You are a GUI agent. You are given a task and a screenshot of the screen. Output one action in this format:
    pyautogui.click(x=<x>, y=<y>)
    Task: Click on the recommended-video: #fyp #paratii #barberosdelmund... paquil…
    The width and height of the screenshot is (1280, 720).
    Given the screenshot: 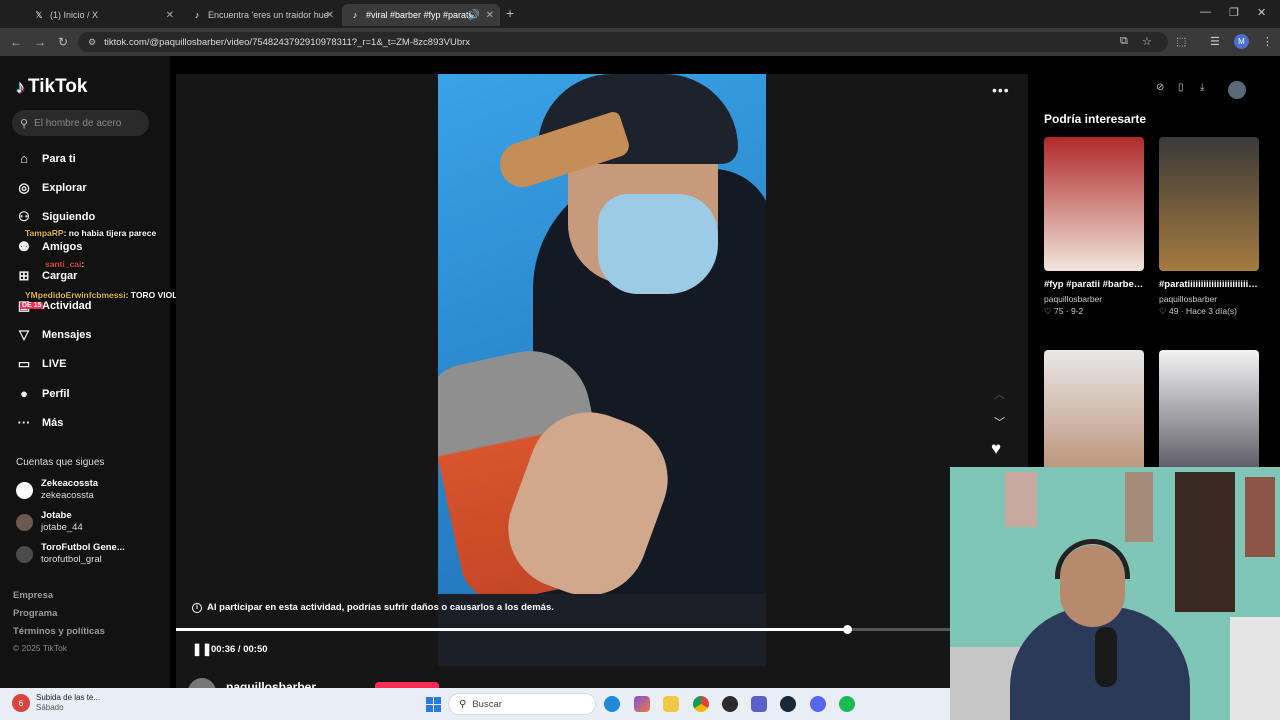 What is the action you would take?
    pyautogui.click(x=1094, y=227)
    